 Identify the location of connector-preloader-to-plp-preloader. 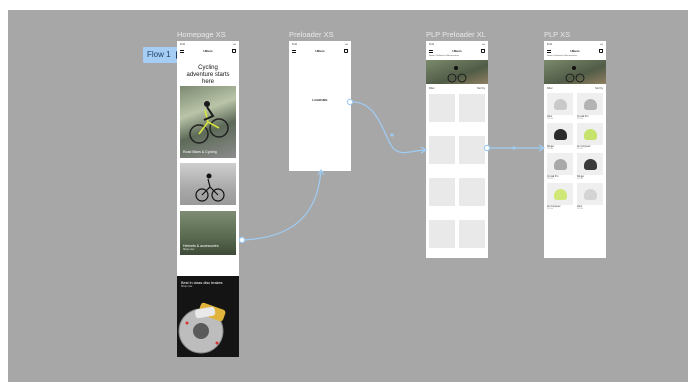
(388, 127).